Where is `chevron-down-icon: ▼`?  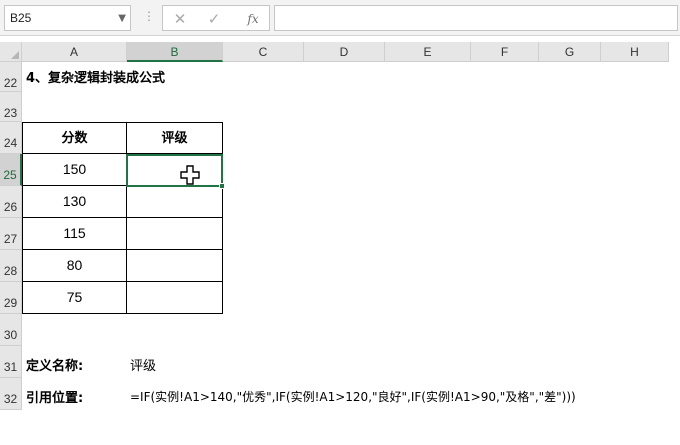
chevron-down-icon: ▼ is located at coordinates (122, 18).